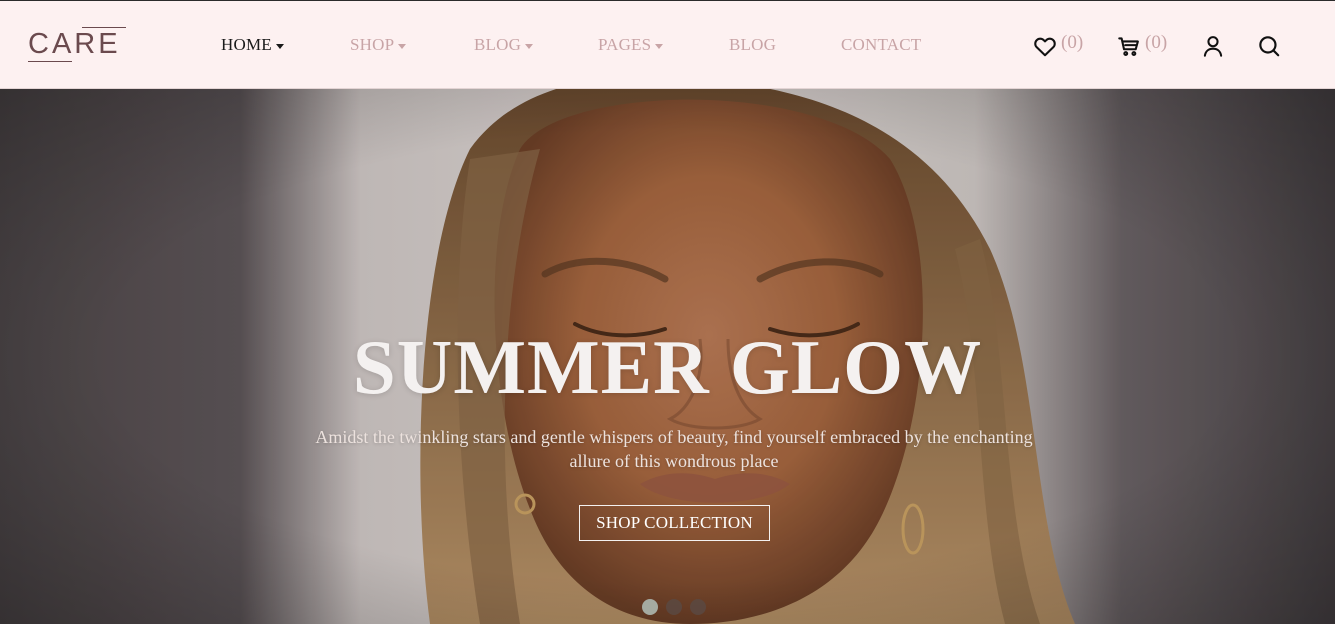 The image size is (1335, 624). I want to click on logo-text: CARE, so click(74, 44).